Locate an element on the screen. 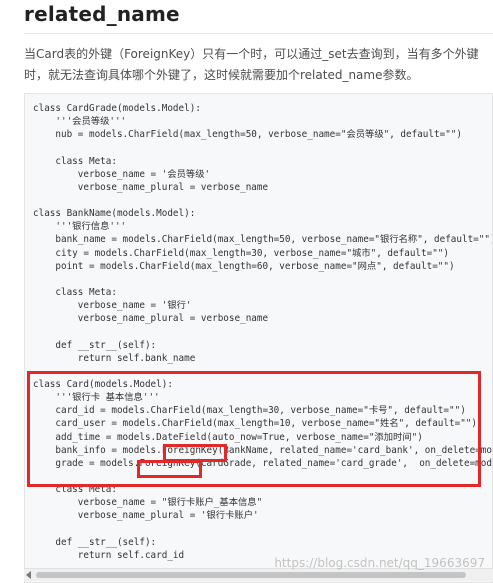 The height and width of the screenshot is (583, 493). scroll-left-icon is located at coordinates (28, 575).